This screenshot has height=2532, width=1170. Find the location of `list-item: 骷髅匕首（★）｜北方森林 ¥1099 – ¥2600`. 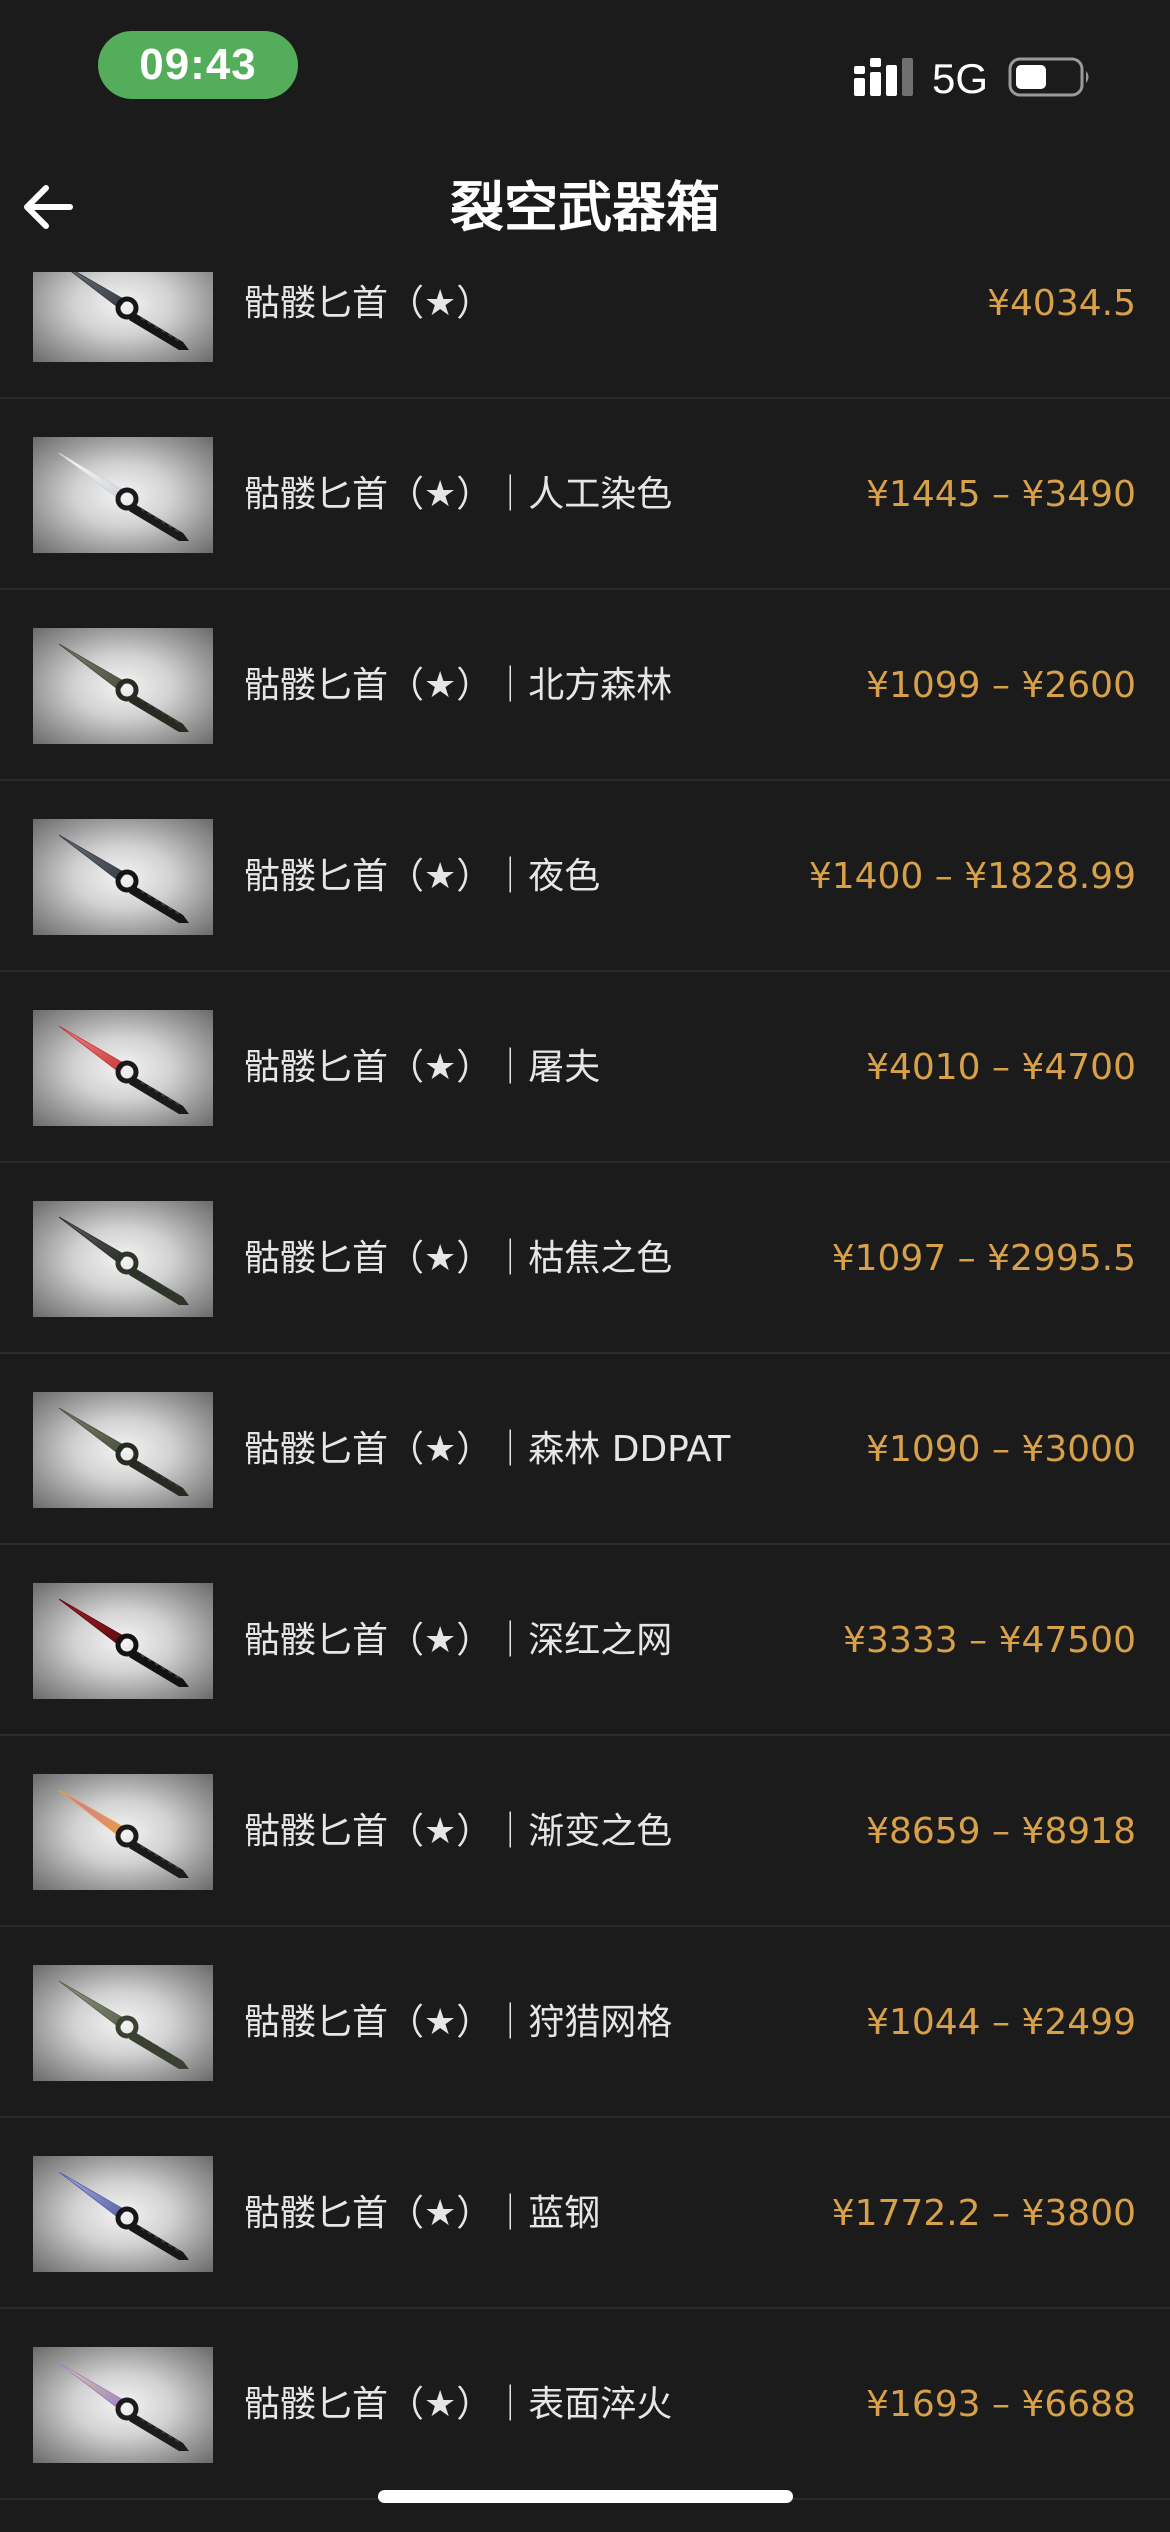

list-item: 骷髅匕首（★）｜北方森林 ¥1099 – ¥2600 is located at coordinates (585, 685).